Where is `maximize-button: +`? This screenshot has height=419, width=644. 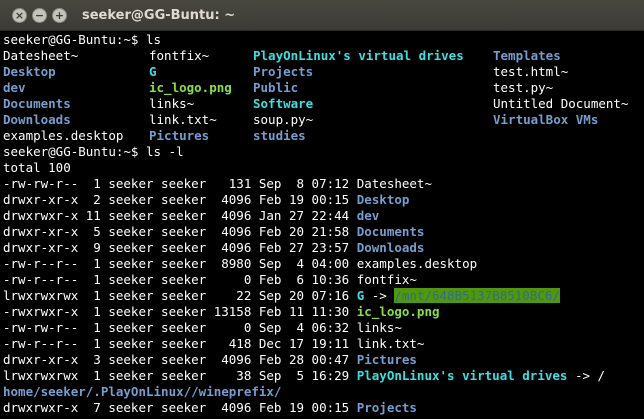 maximize-button: + is located at coordinates (59, 15).